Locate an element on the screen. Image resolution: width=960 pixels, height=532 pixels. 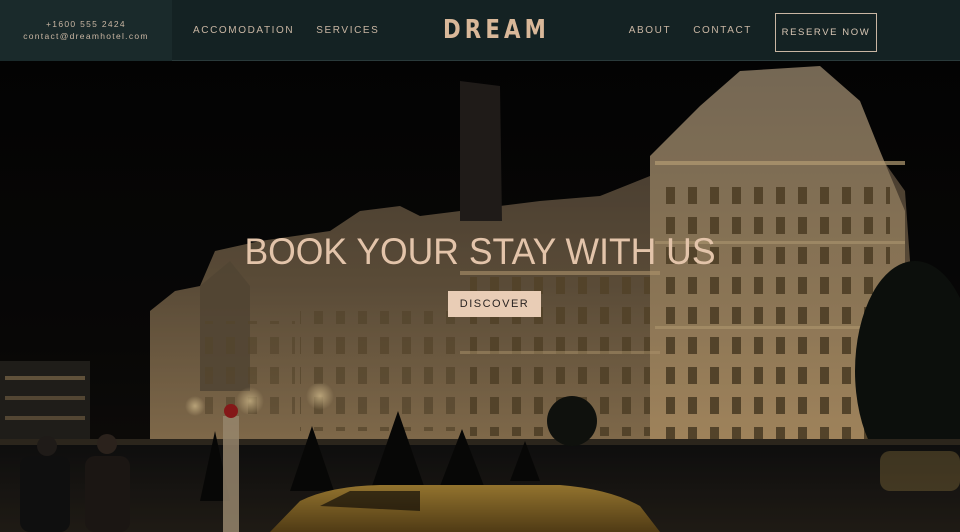
contact-info: +1600 555 2424 contact@dreamhotel.com is located at coordinates (86, 30).